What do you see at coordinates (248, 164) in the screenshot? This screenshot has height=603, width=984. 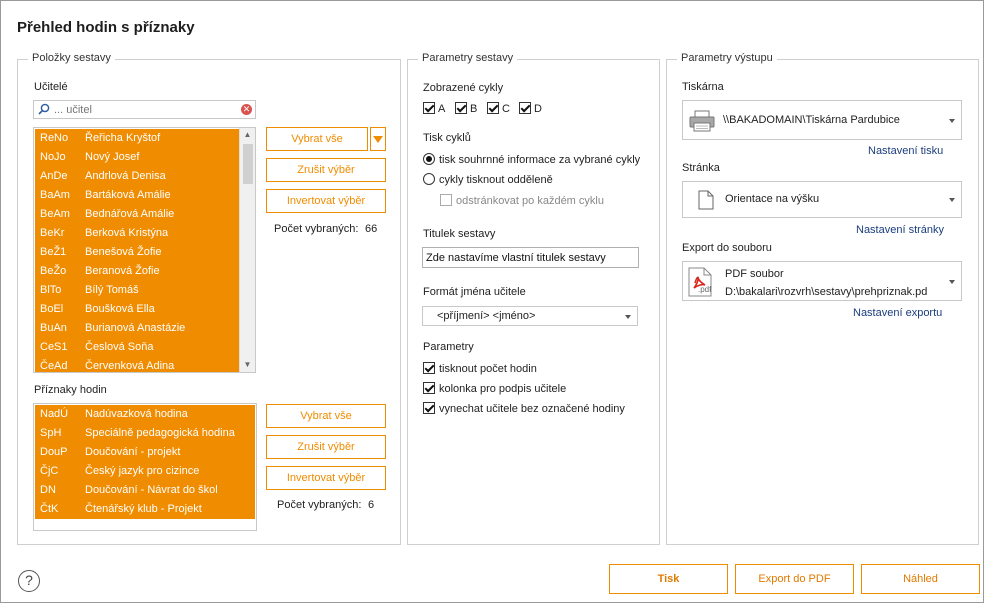 I see `scroll-thumb` at bounding box center [248, 164].